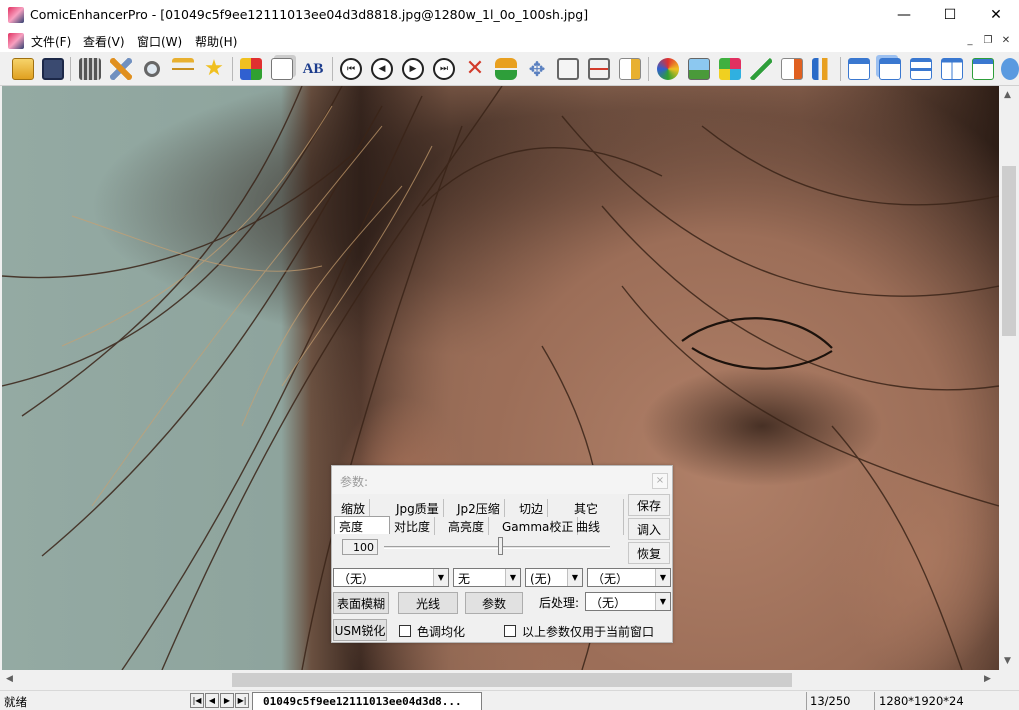 This screenshot has height=710, width=1019. What do you see at coordinates (649, 553) in the screenshot?
I see `restore-params-button: 恢复` at bounding box center [649, 553].